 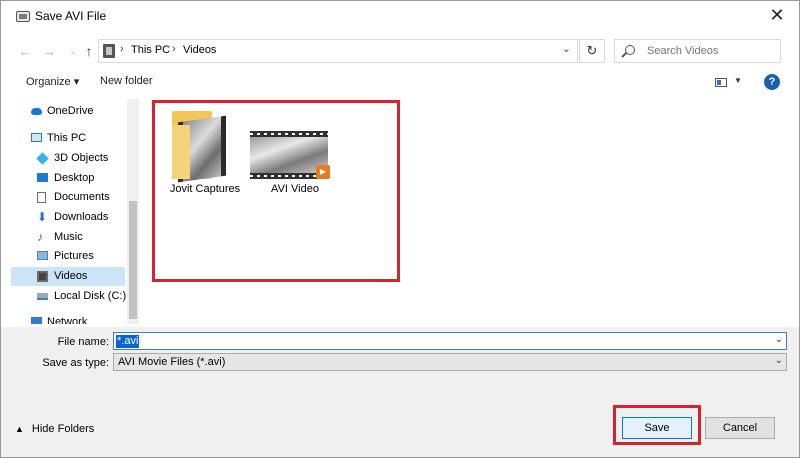 What do you see at coordinates (657, 425) in the screenshot?
I see `save-highlight-annotation` at bounding box center [657, 425].